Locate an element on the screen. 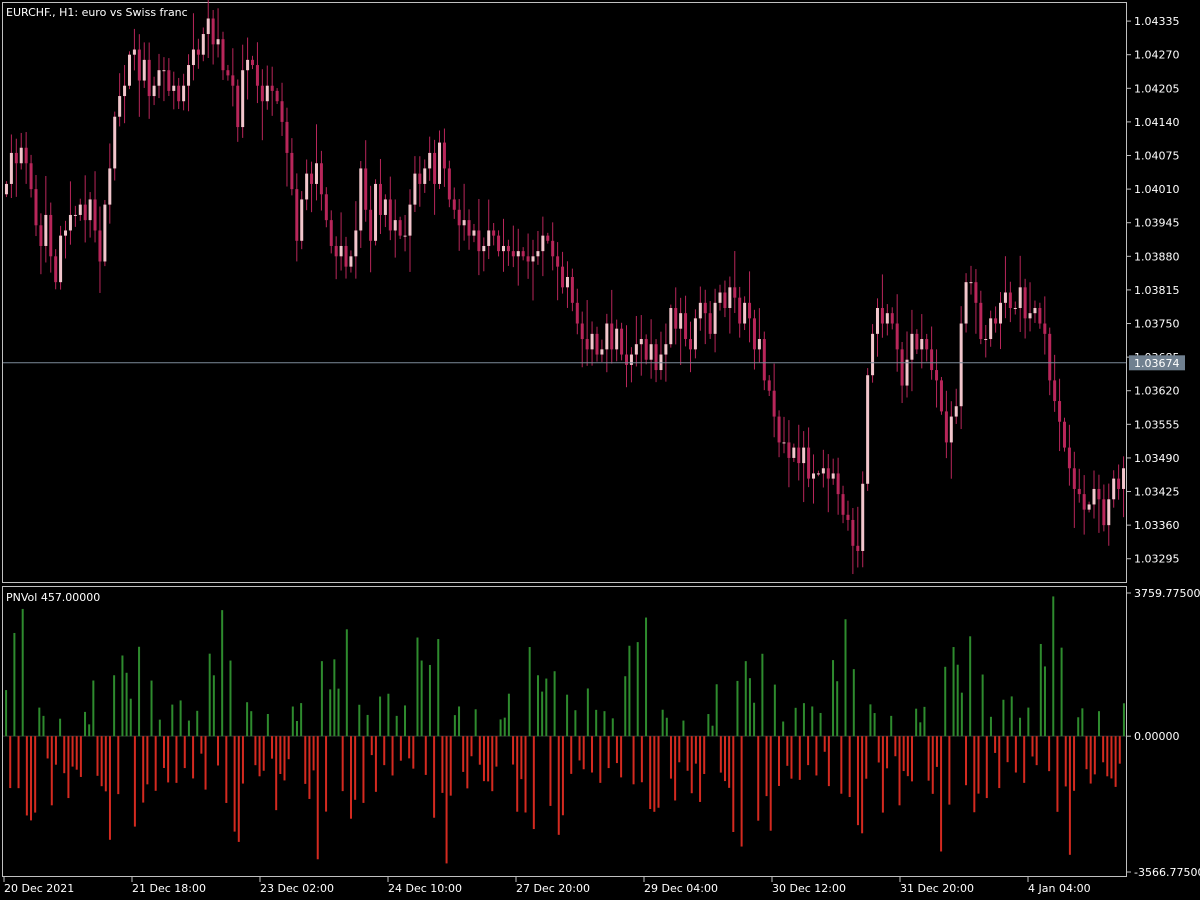 The height and width of the screenshot is (900, 1200). time-tick-label: 24 Dec 10:00 is located at coordinates (425, 888).